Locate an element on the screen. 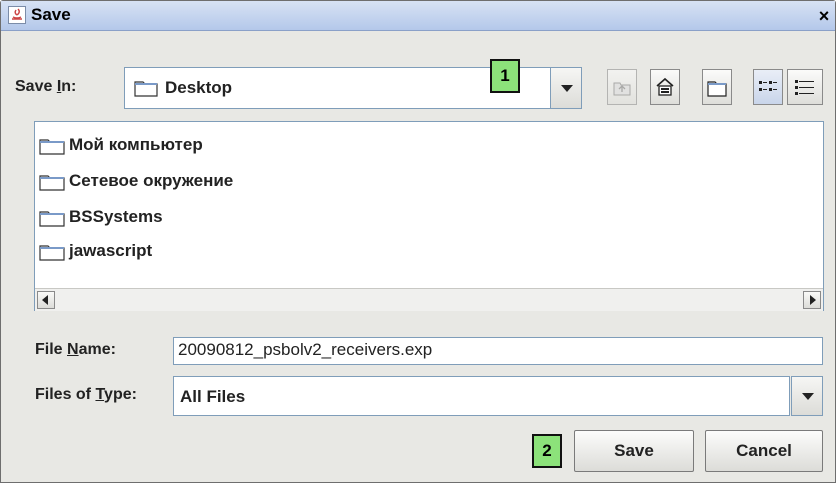 This screenshot has width=836, height=483. save-button: Save is located at coordinates (634, 451).